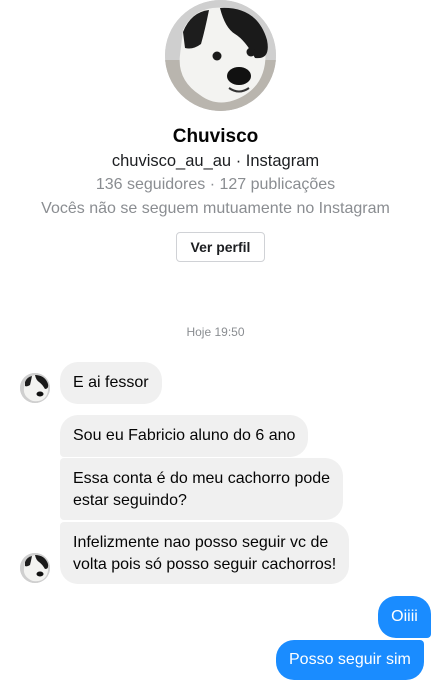 This screenshot has height=680, width=431. Describe the element at coordinates (215, 161) in the screenshot. I see `profile-handle: chuvisco_au_au · Instagram` at that location.